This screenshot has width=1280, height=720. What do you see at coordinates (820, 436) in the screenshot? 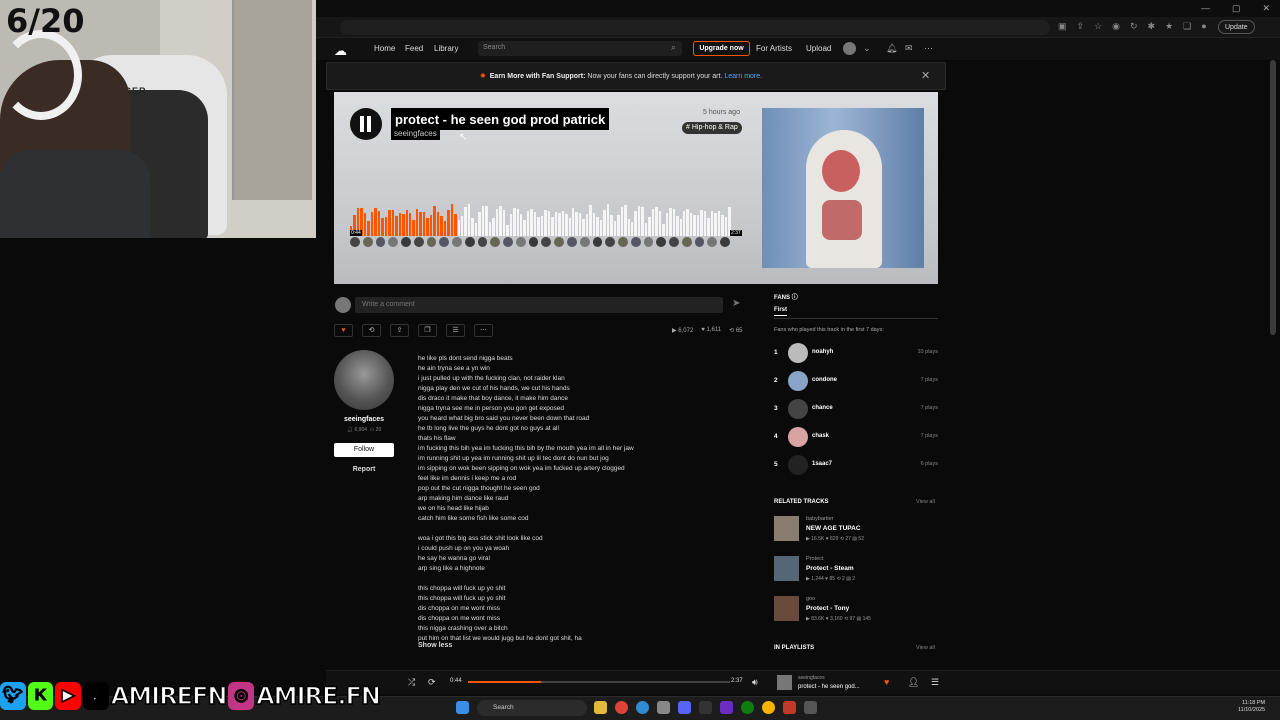
I see `fan-name: chask` at bounding box center [820, 436].